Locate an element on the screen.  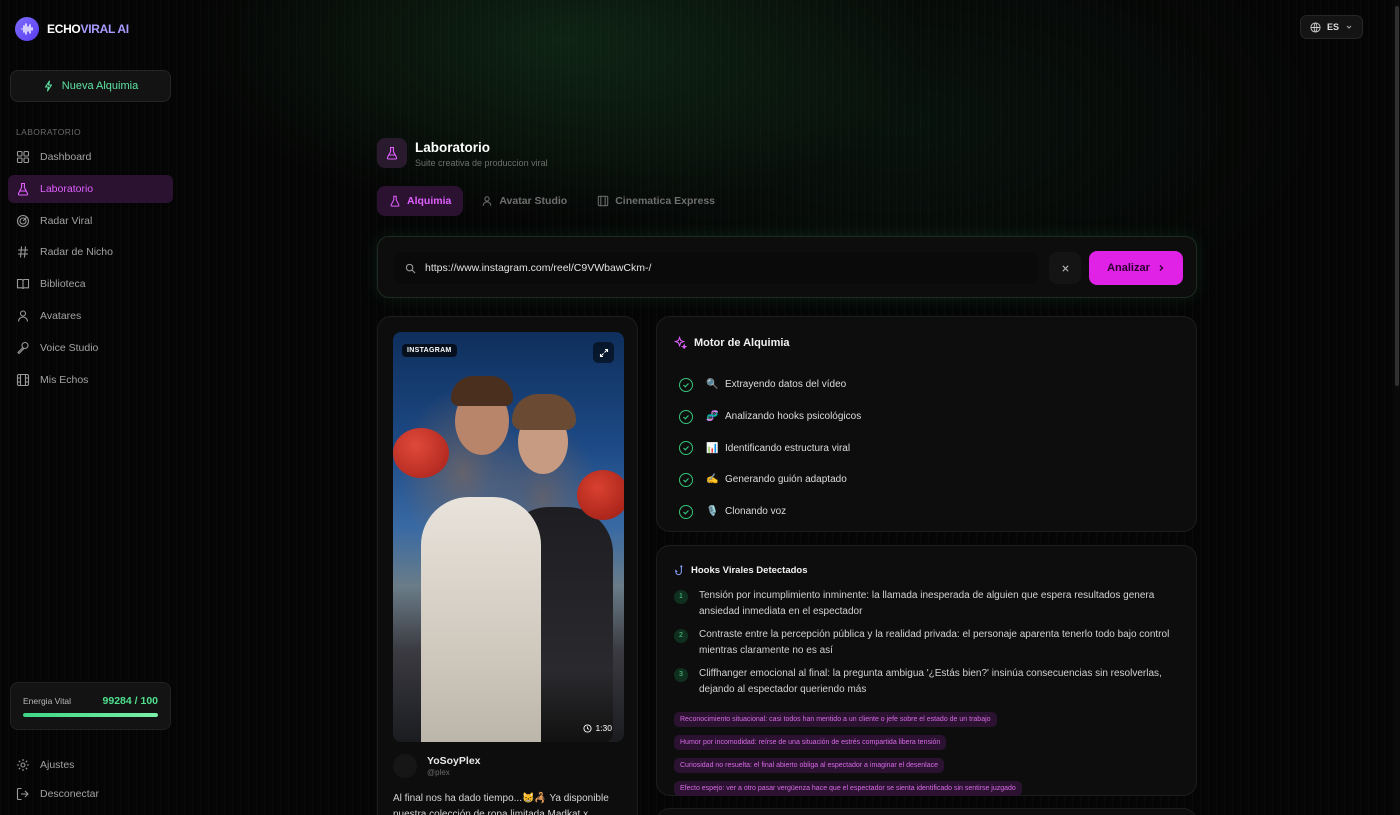
close-icon is located at coordinates (1065, 268).